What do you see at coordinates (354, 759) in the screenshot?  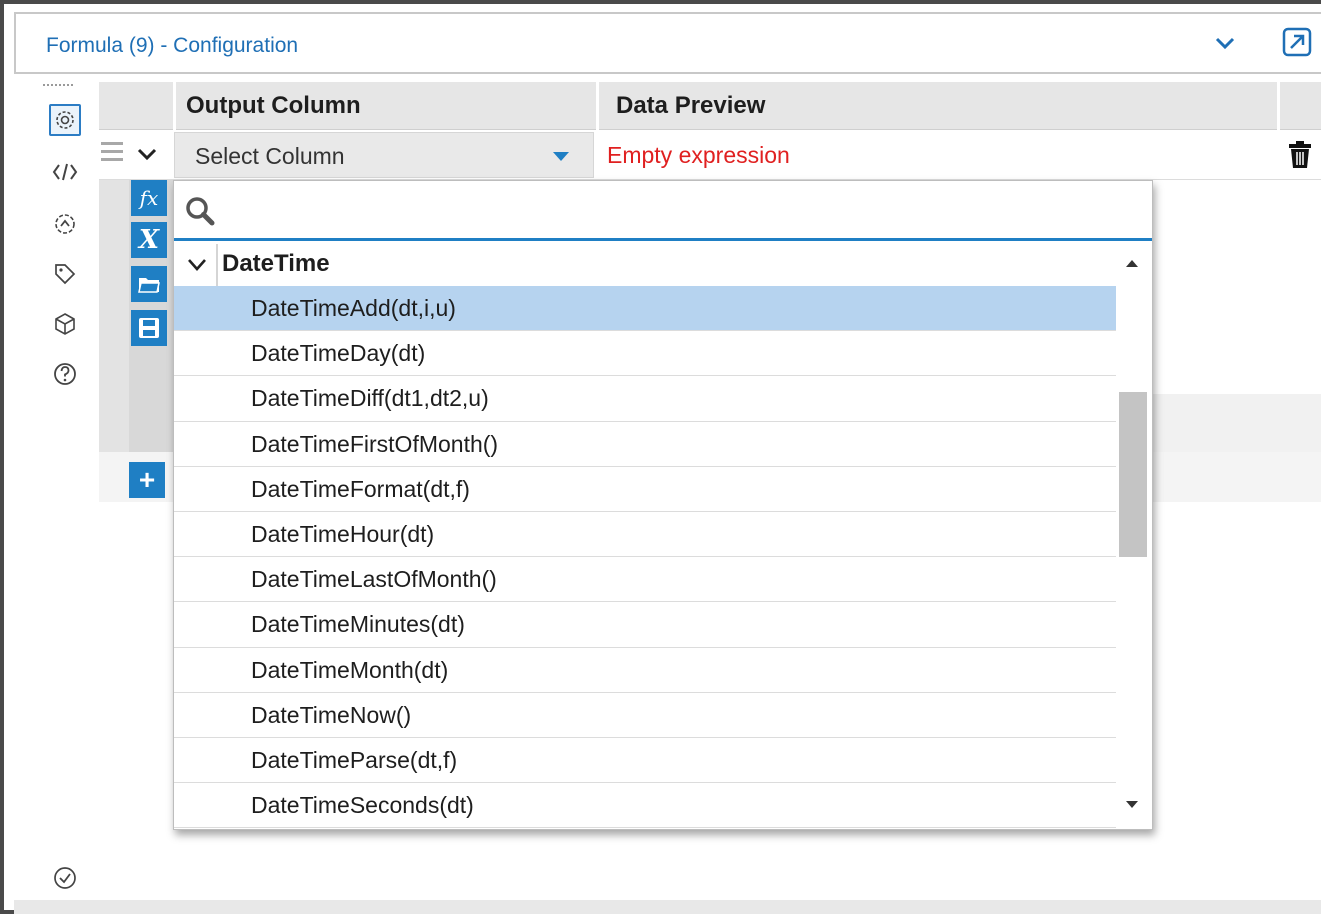 I see `function-name: DateTimeParse(dt,f)` at bounding box center [354, 759].